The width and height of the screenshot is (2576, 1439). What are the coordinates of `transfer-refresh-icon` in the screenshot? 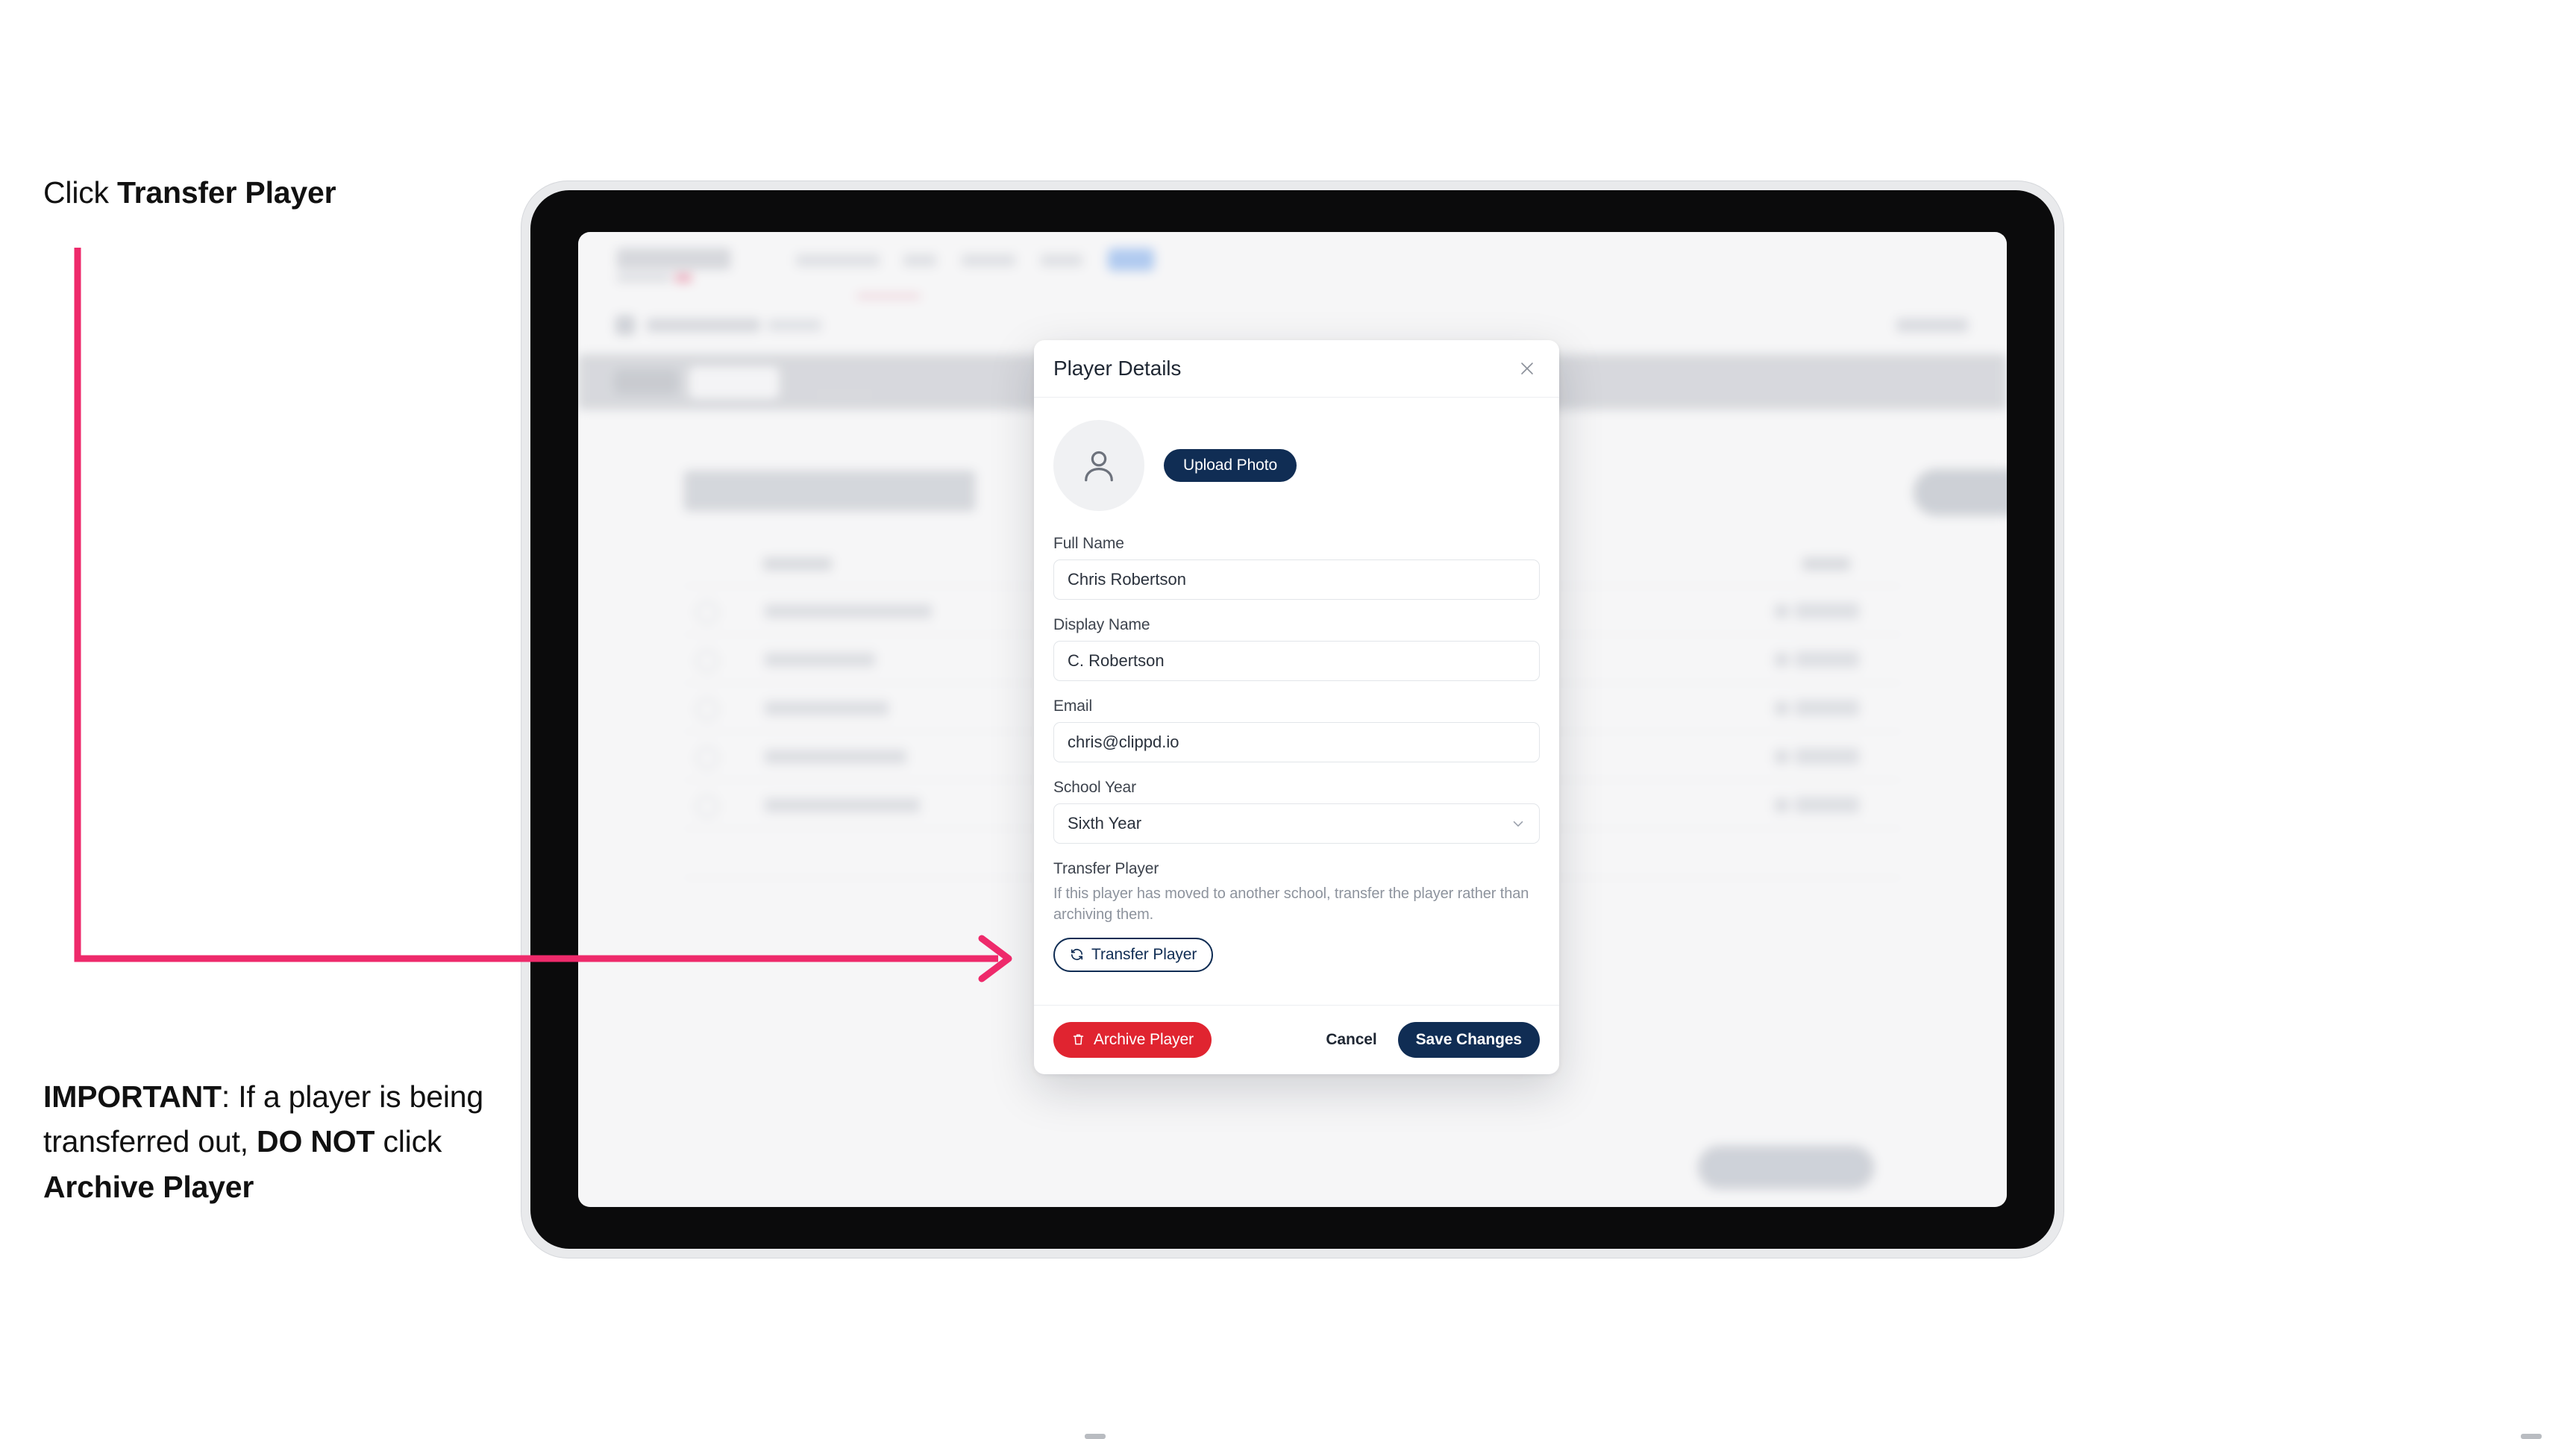 It's located at (1077, 955).